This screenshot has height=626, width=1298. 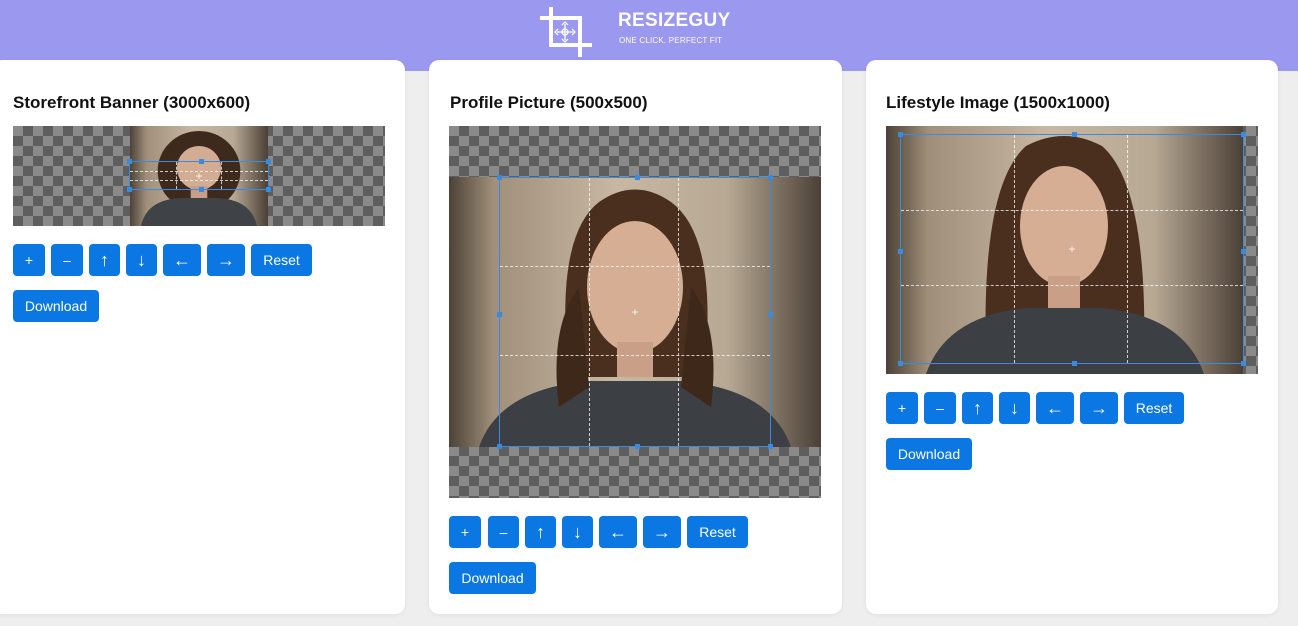 I want to click on card-title: Lifestyle Image (1500x1000), so click(x=998, y=102).